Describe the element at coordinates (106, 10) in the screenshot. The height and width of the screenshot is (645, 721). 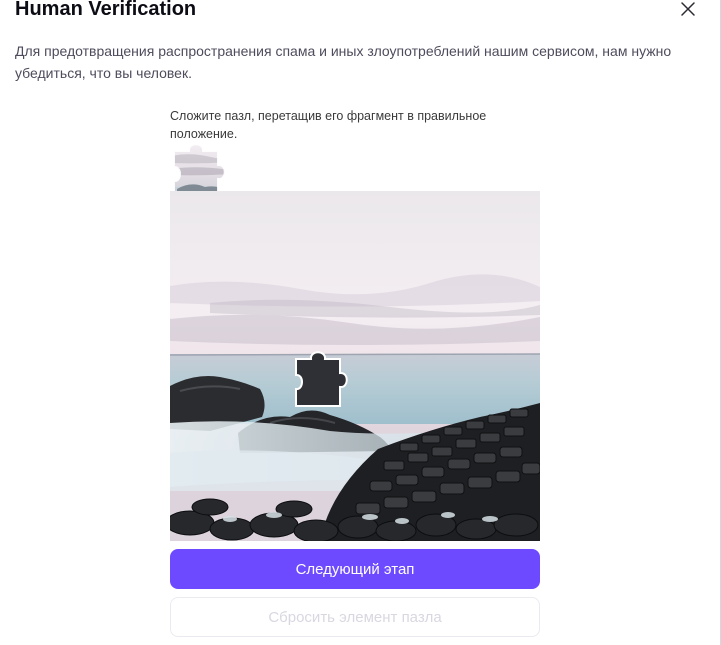
I see `dialog-title: Human Verification` at that location.